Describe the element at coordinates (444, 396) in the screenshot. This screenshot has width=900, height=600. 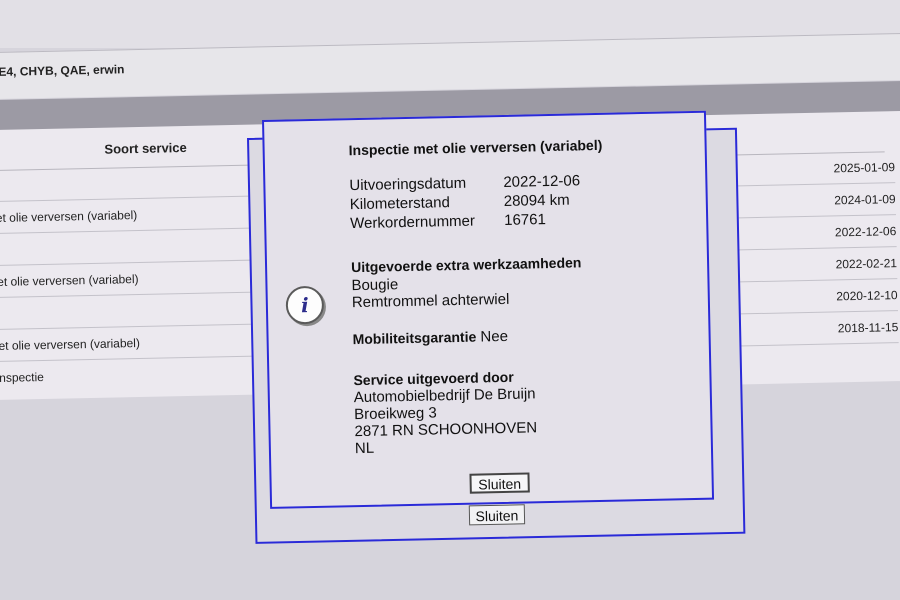
I see `provider-name: Automobielbedrijf De Bruijn` at that location.